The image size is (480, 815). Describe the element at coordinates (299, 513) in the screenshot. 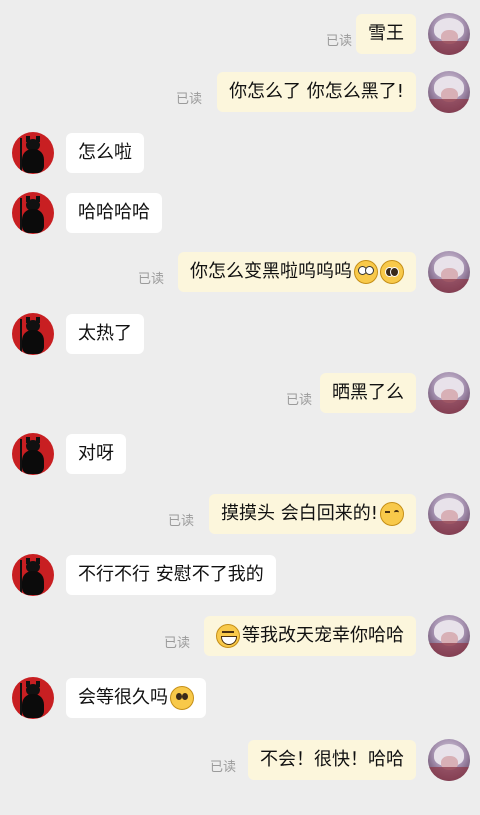

I see `message-text: 摸摸头 会白回来的!` at that location.